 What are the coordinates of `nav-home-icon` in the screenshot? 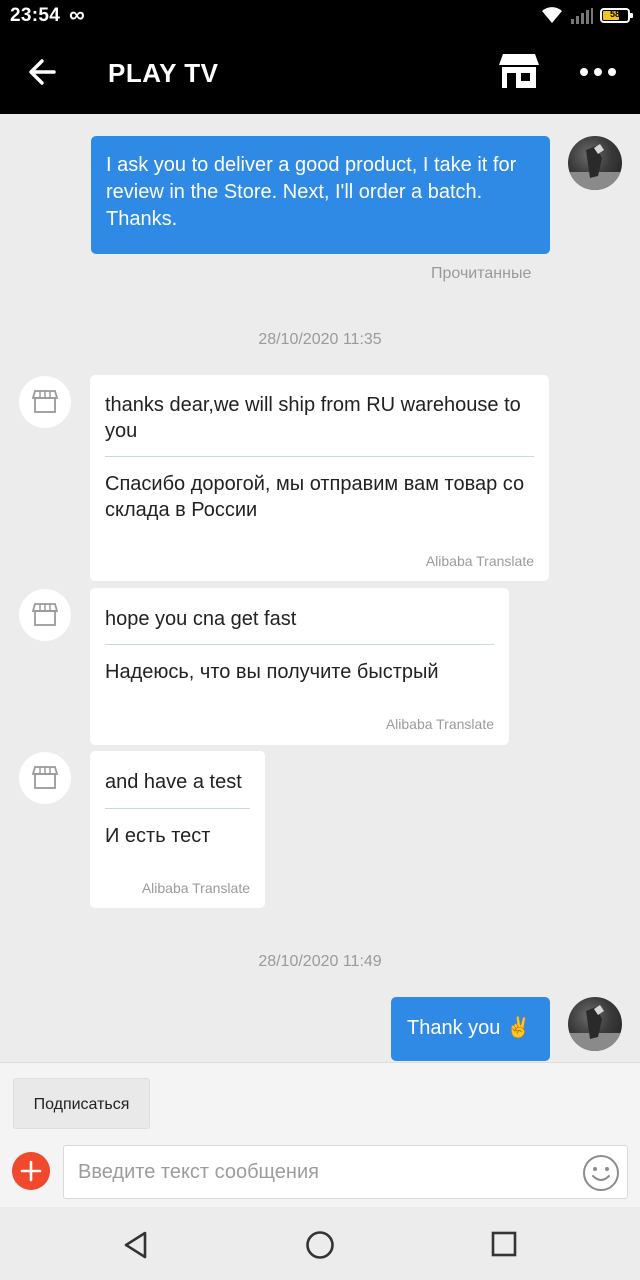 It's located at (320, 1245).